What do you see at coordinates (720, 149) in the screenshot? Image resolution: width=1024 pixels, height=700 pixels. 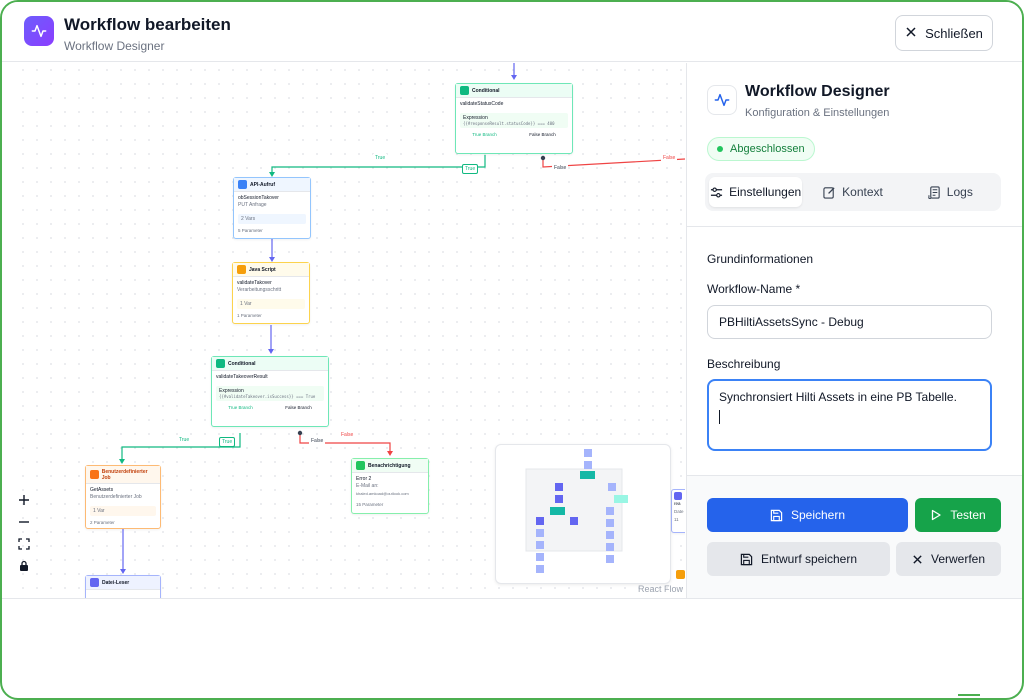 I see `status-dot-icon` at bounding box center [720, 149].